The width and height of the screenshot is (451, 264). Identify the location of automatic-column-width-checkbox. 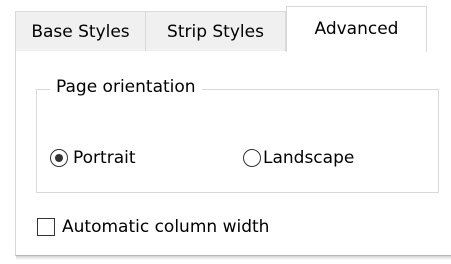
(46, 227).